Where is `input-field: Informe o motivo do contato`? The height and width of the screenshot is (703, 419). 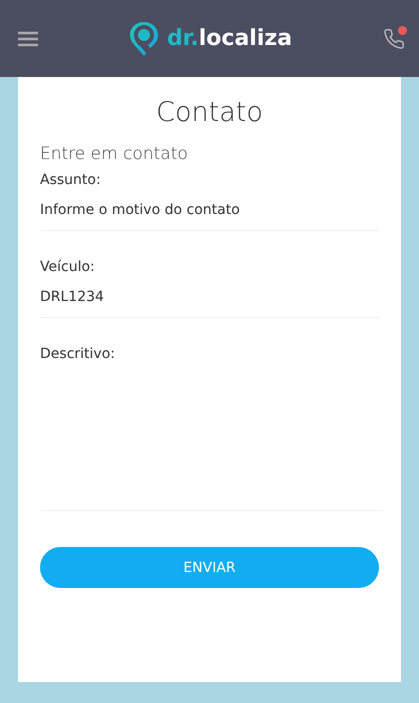 input-field: Informe o motivo do contato is located at coordinates (209, 209).